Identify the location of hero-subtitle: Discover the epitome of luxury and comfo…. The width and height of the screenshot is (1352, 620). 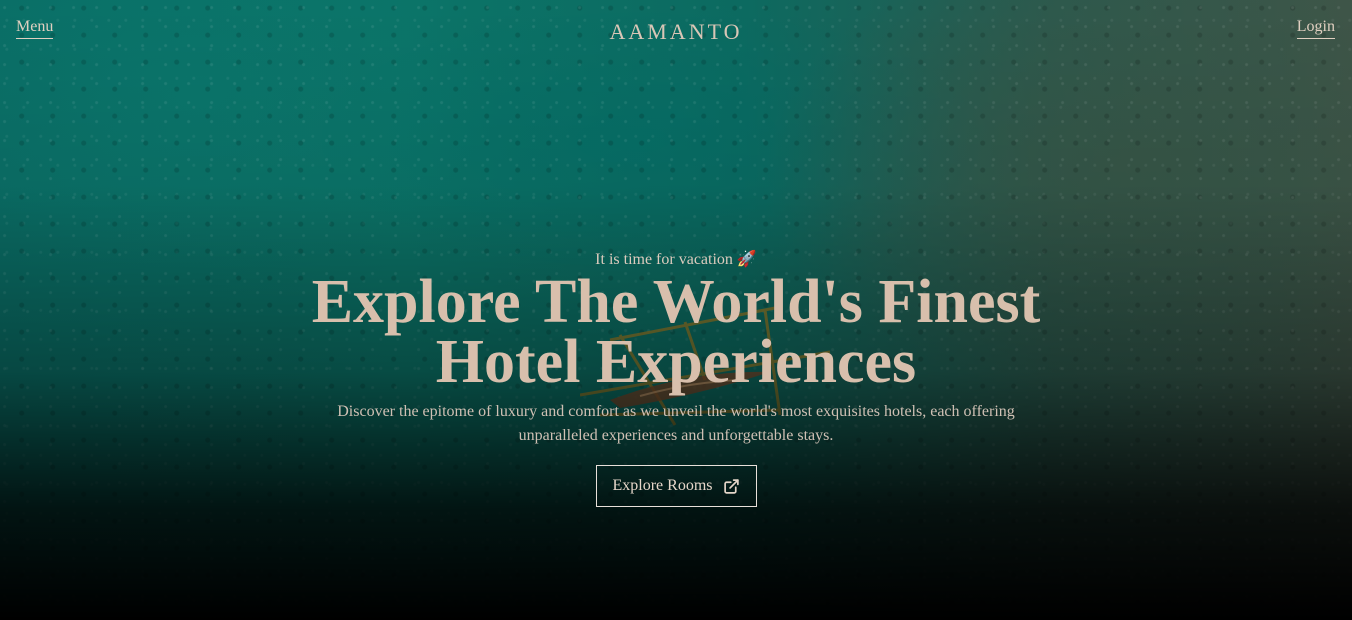
(676, 423).